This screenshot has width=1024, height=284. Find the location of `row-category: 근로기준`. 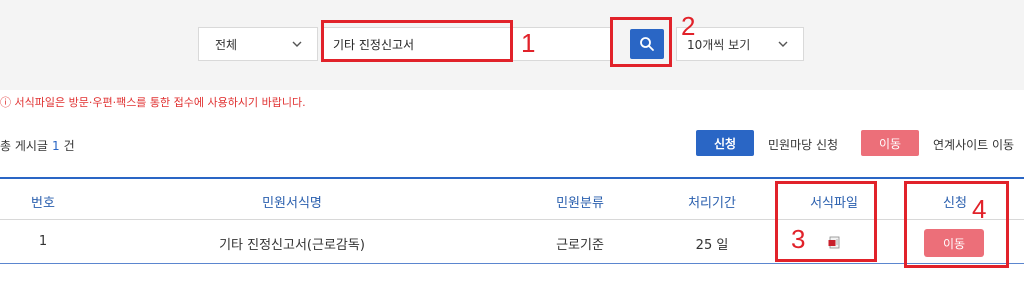

row-category: 근로기준 is located at coordinates (580, 245).